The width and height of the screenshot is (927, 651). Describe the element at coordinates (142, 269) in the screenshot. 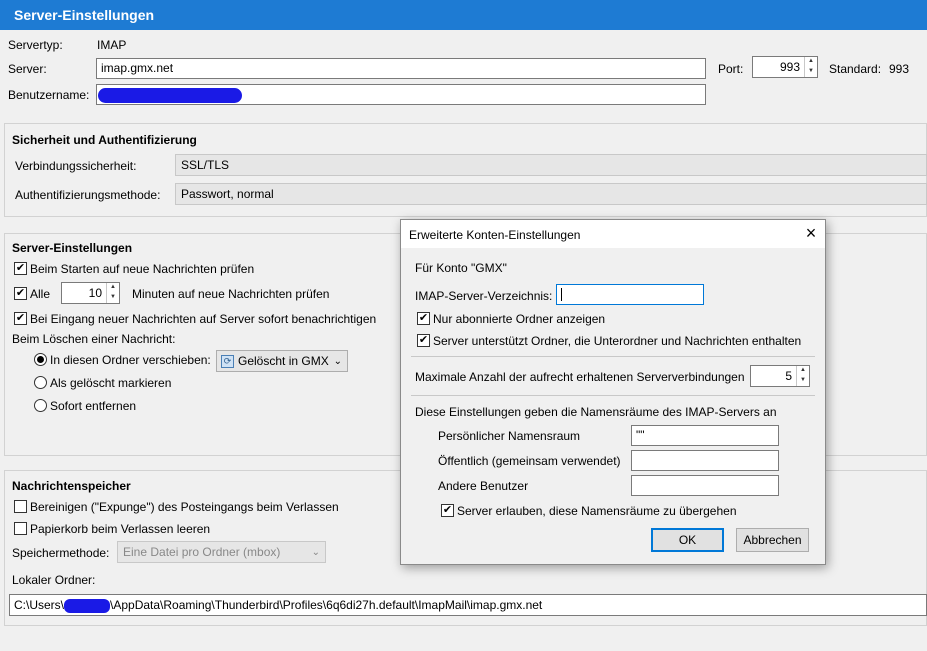

I see `check-startup-label: Beim Starten auf neue Nachrichten prüfen` at that location.